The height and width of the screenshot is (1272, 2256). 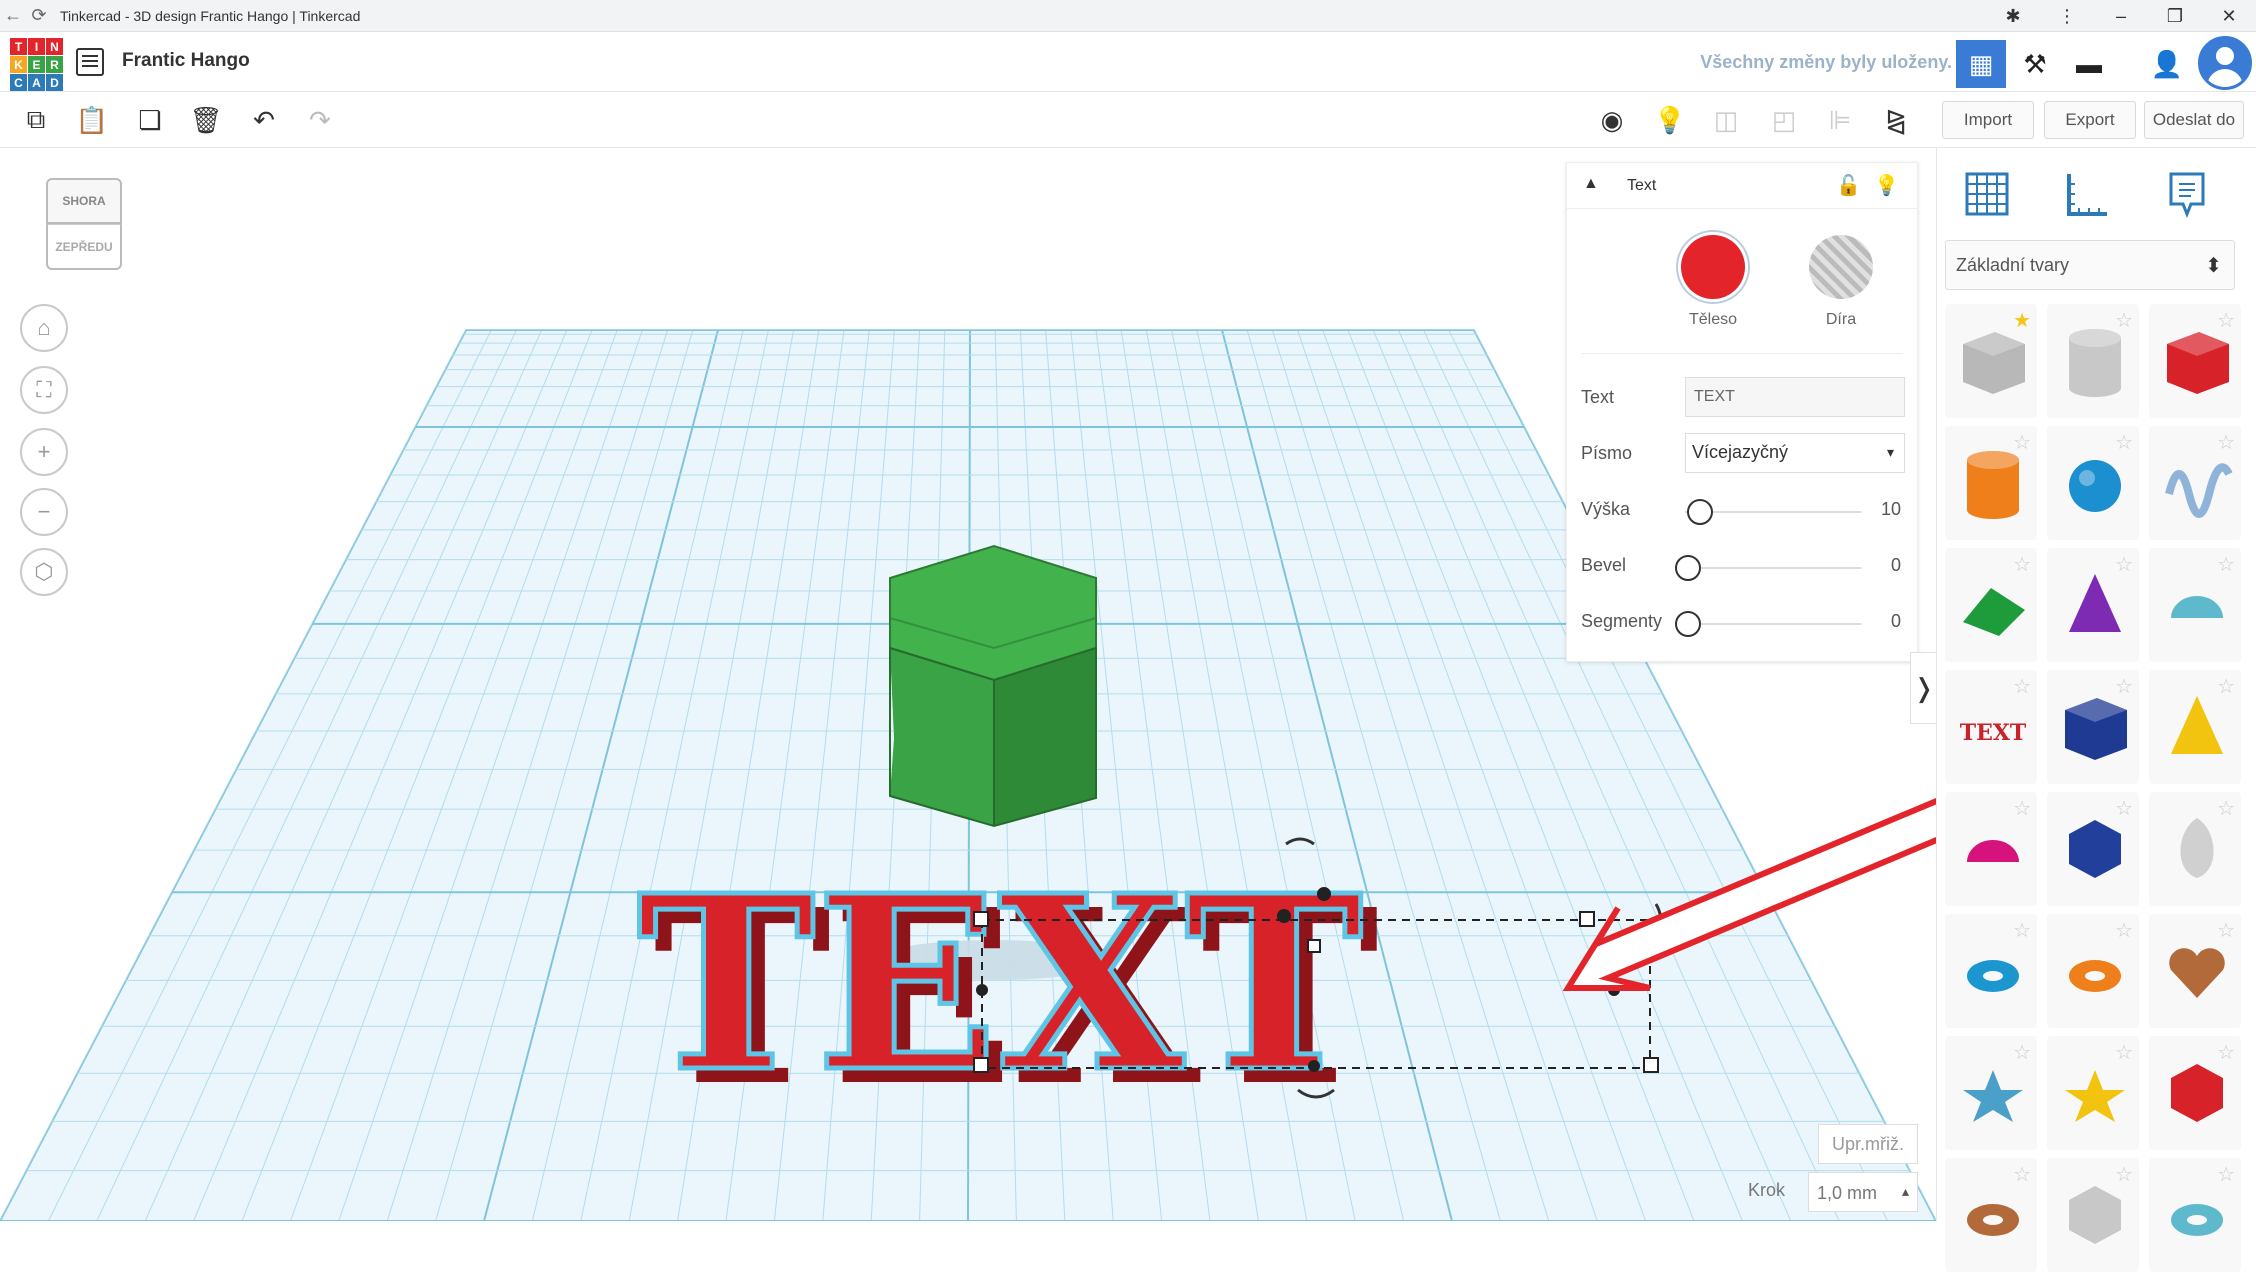 I want to click on ruler-icon, so click(x=2087, y=194).